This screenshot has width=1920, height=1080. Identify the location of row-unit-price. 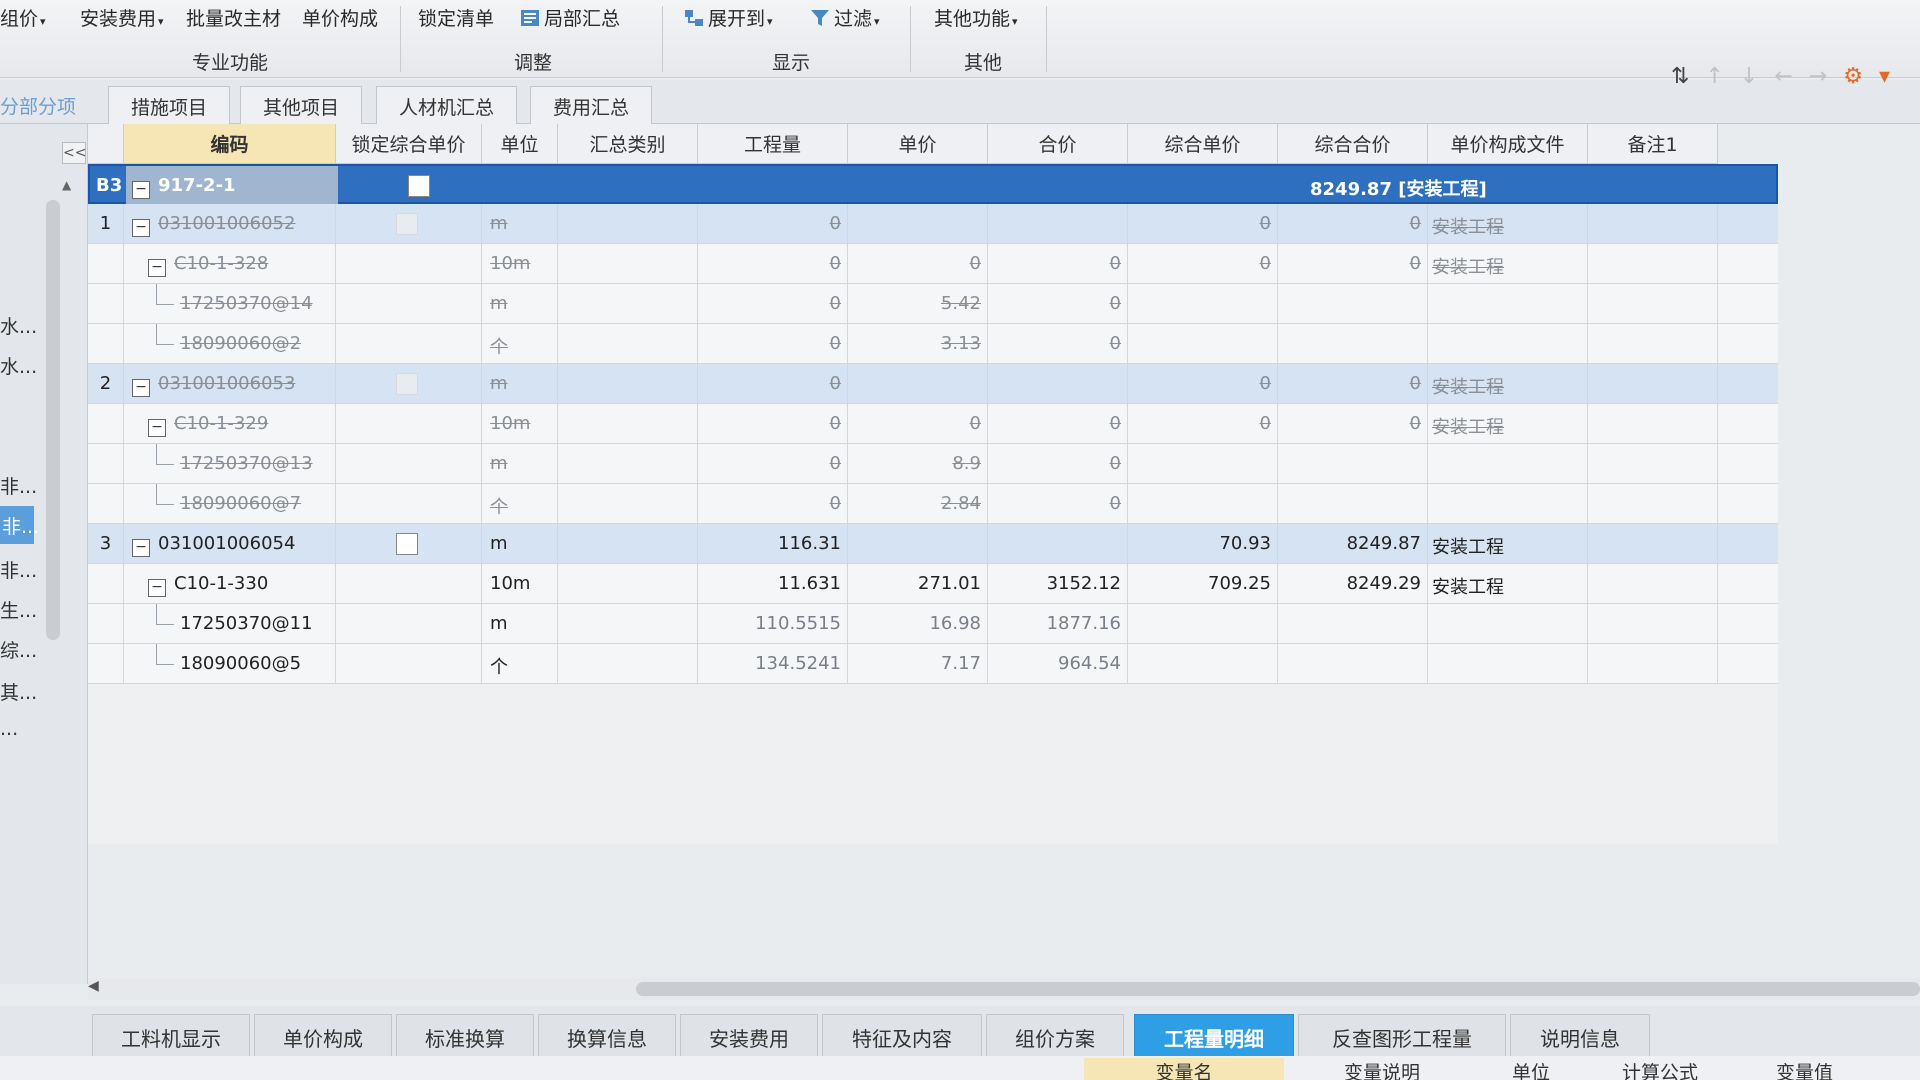
(918, 384).